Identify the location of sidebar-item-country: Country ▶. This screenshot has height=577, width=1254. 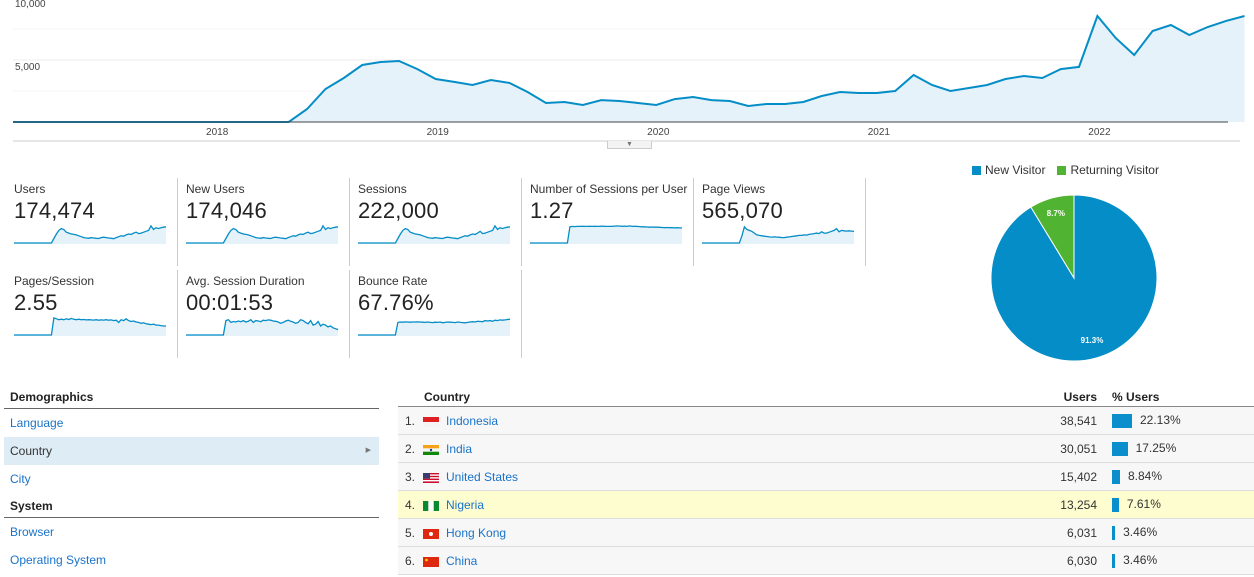
(191, 451).